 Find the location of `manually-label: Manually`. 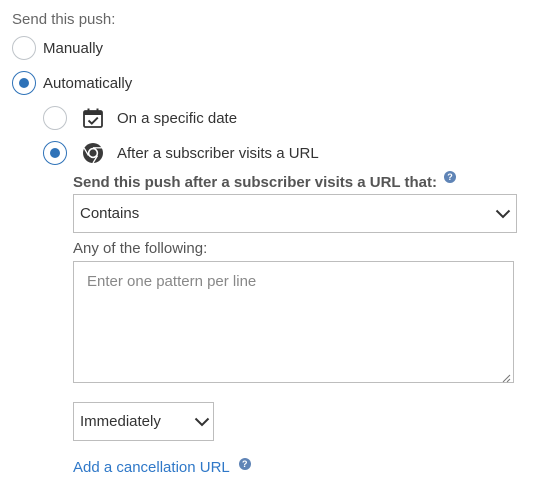

manually-label: Manually is located at coordinates (73, 48).